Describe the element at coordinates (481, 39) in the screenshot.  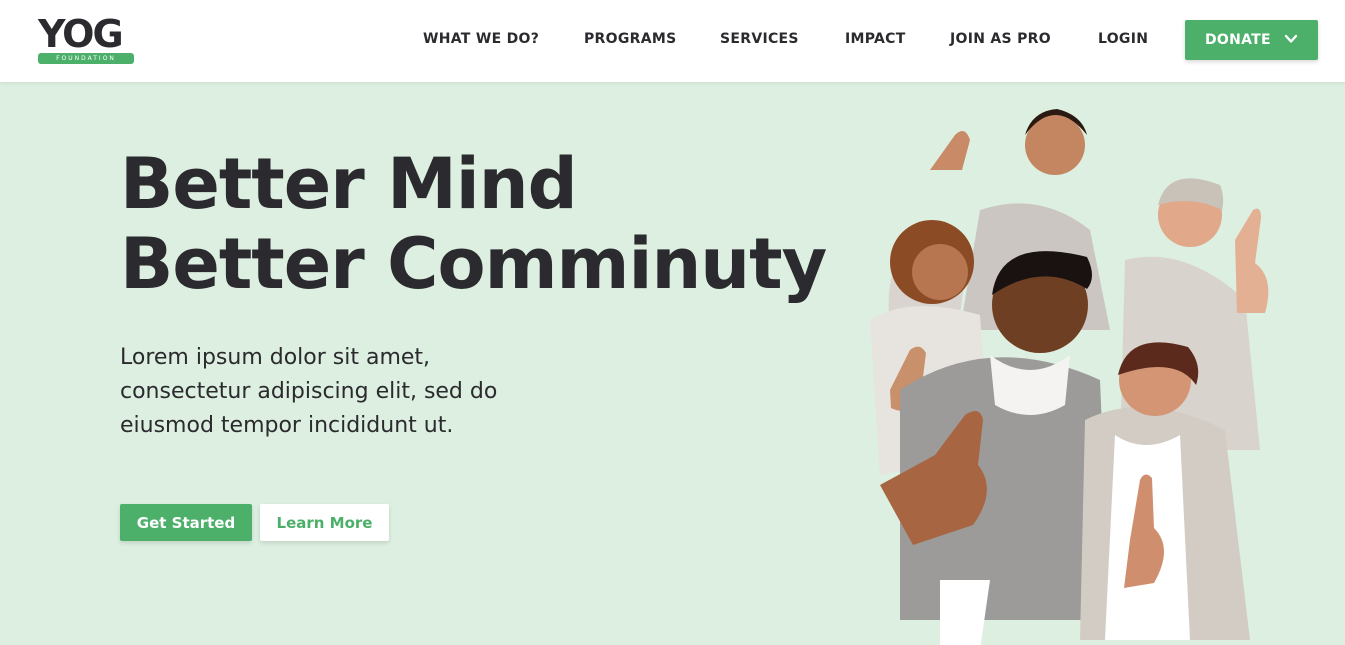
I see `nav-item-what-we-do: WHAT WE DO?` at that location.